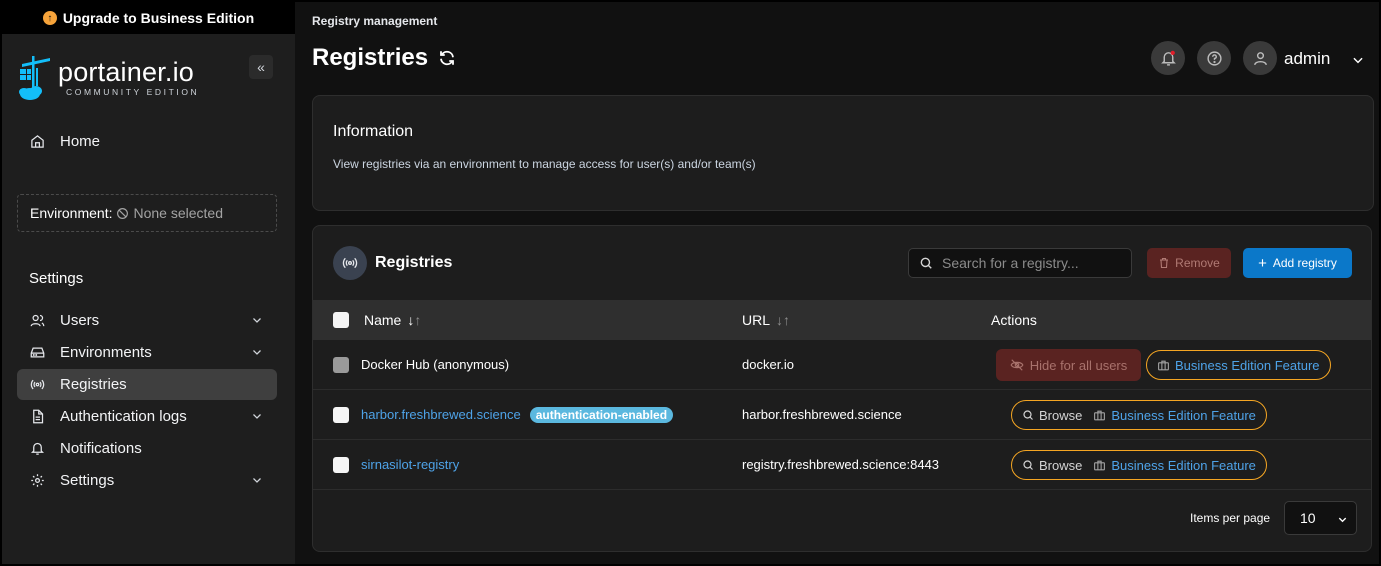 The image size is (1381, 566). Describe the element at coordinates (37, 417) in the screenshot. I see `file-text-icon` at that location.